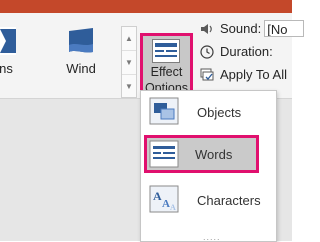  What do you see at coordinates (214, 154) in the screenshot?
I see `menu-item-label: Words` at bounding box center [214, 154].